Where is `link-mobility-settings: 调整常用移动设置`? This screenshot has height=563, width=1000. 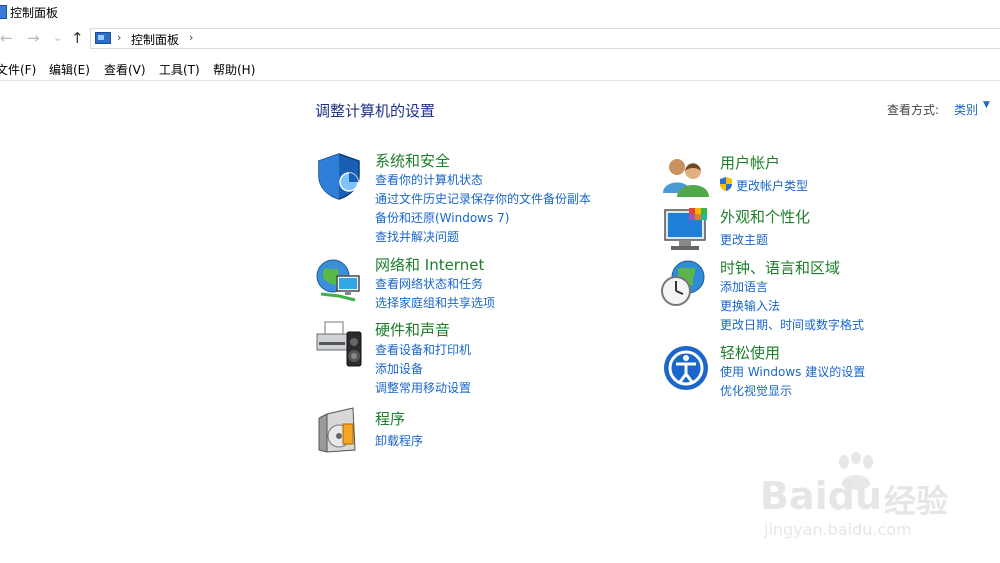 link-mobility-settings: 调整常用移动设置 is located at coordinates (423, 387).